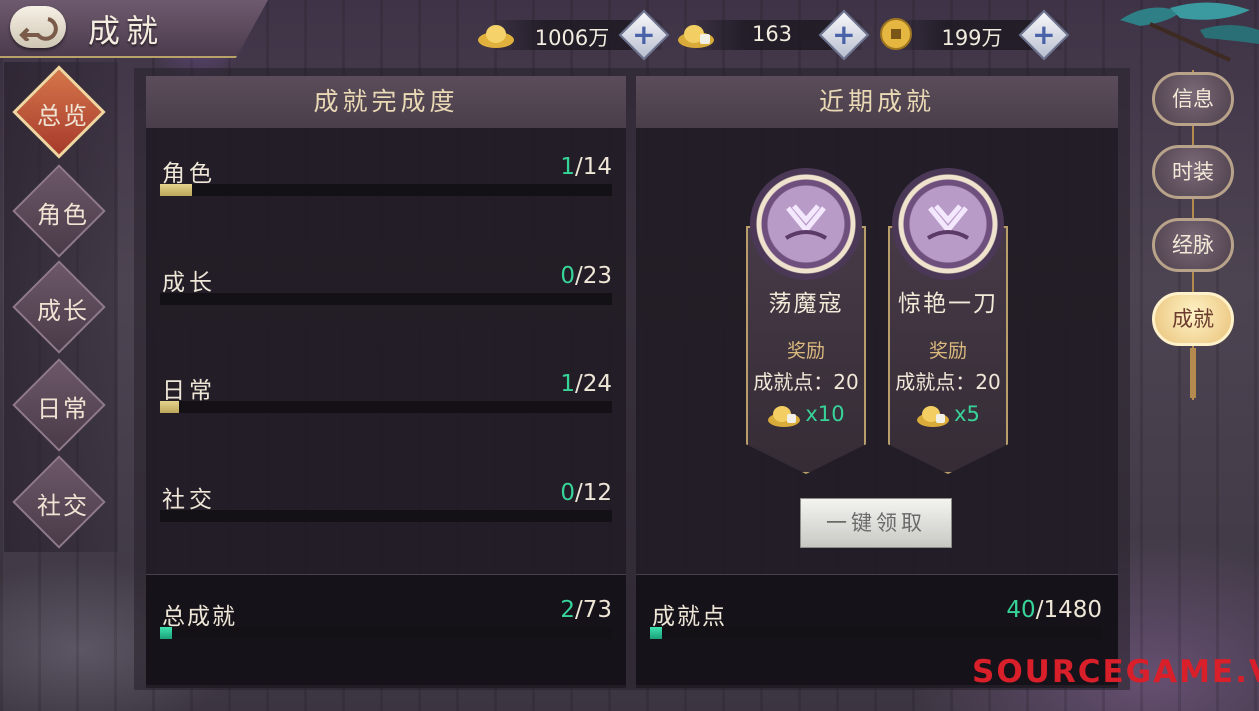 Image resolution: width=1259 pixels, height=711 pixels. What do you see at coordinates (386, 622) in the screenshot?
I see `total-achievement-row: 总成就 2/73` at bounding box center [386, 622].